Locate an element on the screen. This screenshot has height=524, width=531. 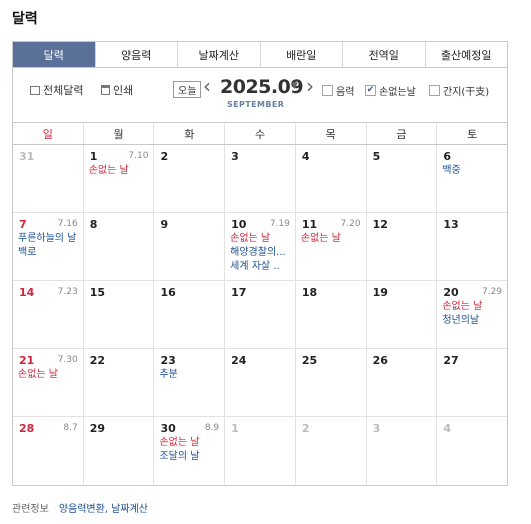
calendar-event: 추분 is located at coordinates (190, 375).